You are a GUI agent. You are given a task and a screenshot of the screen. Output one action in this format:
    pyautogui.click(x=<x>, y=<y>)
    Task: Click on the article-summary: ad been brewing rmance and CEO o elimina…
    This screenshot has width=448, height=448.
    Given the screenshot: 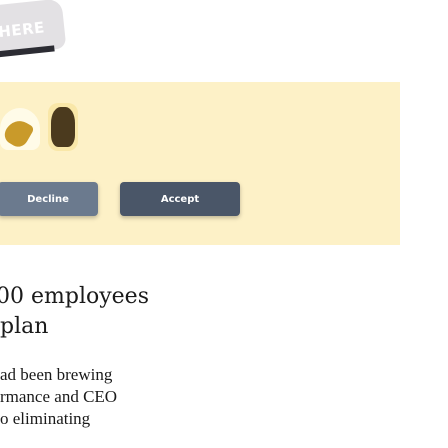 What is the action you would take?
    pyautogui.click(x=59, y=396)
    